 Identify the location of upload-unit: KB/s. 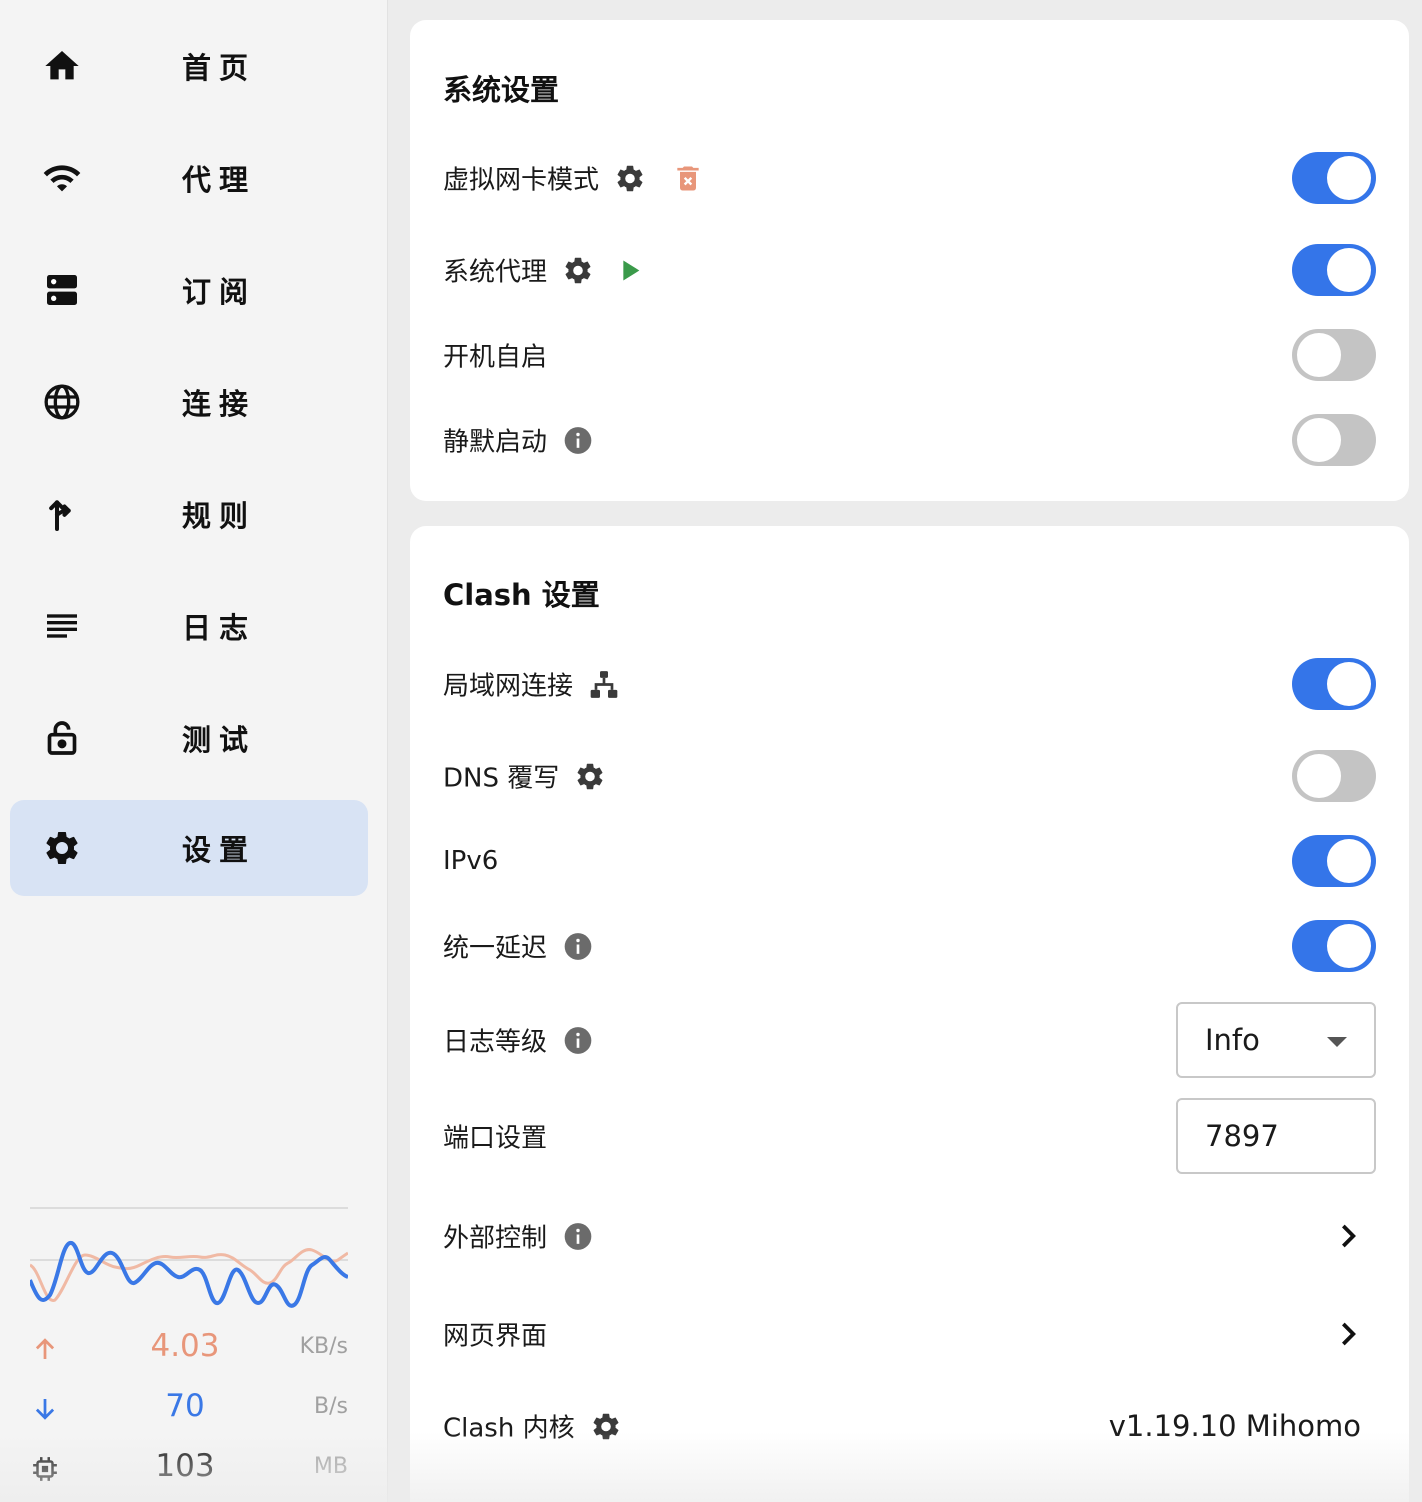
(323, 1346).